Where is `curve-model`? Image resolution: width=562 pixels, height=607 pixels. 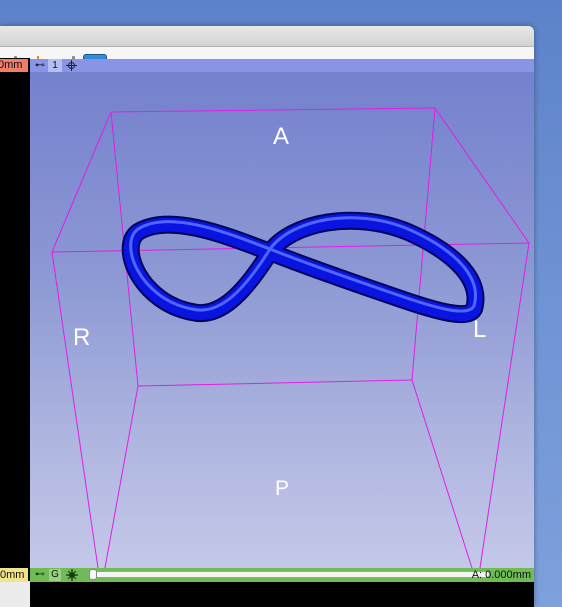 curve-model is located at coordinates (303, 267).